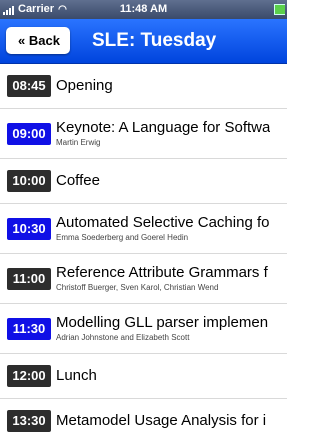 Image resolution: width=320 pixels, height=436 pixels. What do you see at coordinates (78, 142) in the screenshot?
I see `session-authors: Martin Erwig` at bounding box center [78, 142].